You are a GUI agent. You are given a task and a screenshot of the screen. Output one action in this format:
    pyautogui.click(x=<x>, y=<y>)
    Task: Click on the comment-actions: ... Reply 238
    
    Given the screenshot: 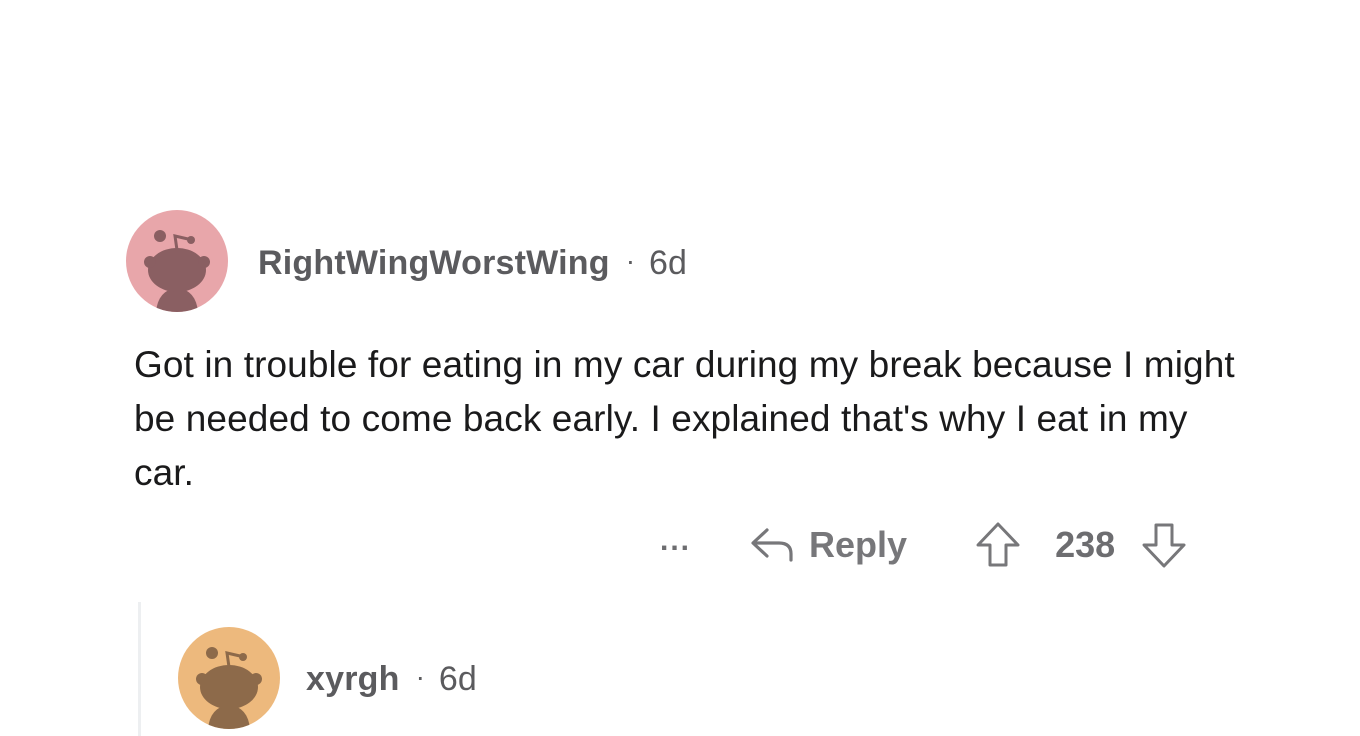 What is the action you would take?
    pyautogui.click(x=923, y=545)
    